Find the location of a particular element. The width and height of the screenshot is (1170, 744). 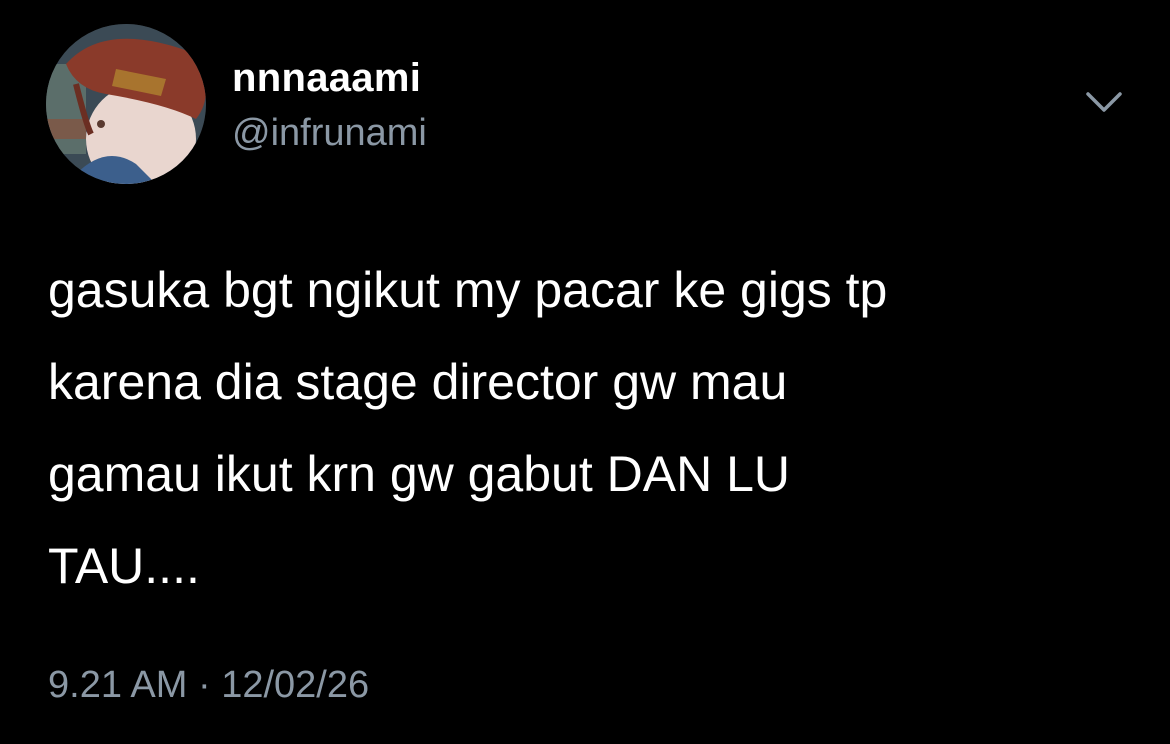

tweet-date: 12/02/26 is located at coordinates (295, 685).